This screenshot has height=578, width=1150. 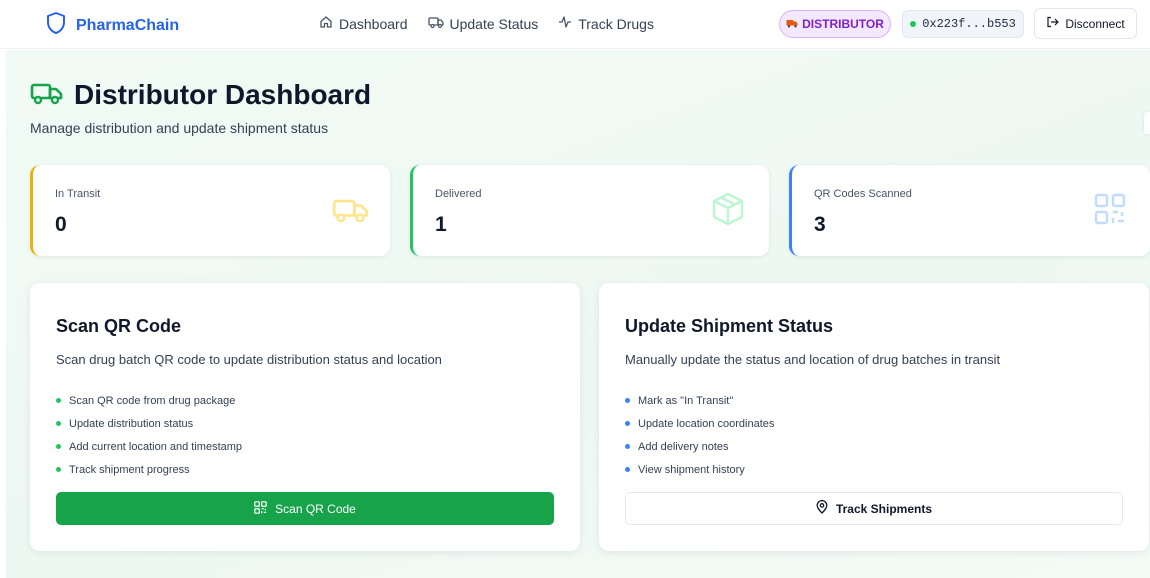 What do you see at coordinates (792, 24) in the screenshot?
I see `truck-emoji-icon` at bounding box center [792, 24].